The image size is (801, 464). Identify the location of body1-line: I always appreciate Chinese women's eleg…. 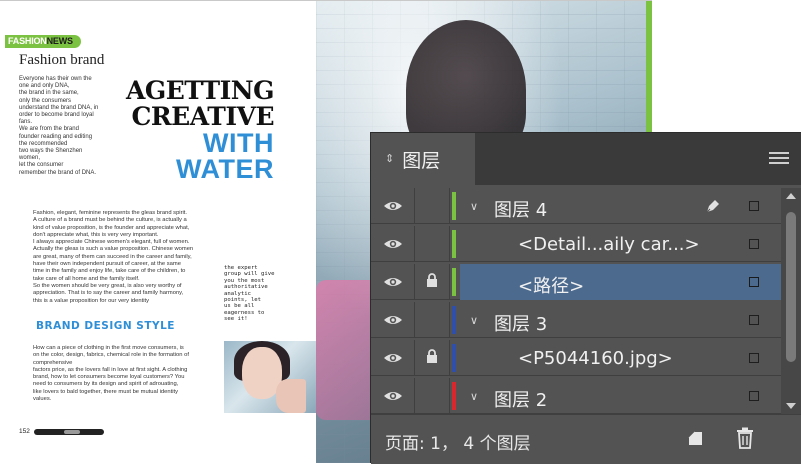
(111, 242).